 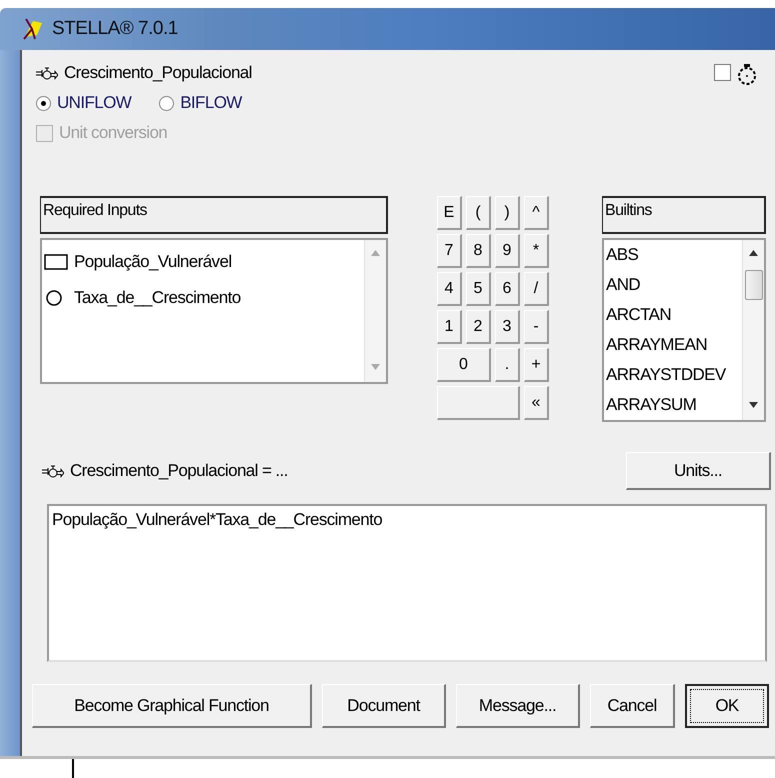 What do you see at coordinates (536, 365) in the screenshot?
I see `keypad-key: +` at bounding box center [536, 365].